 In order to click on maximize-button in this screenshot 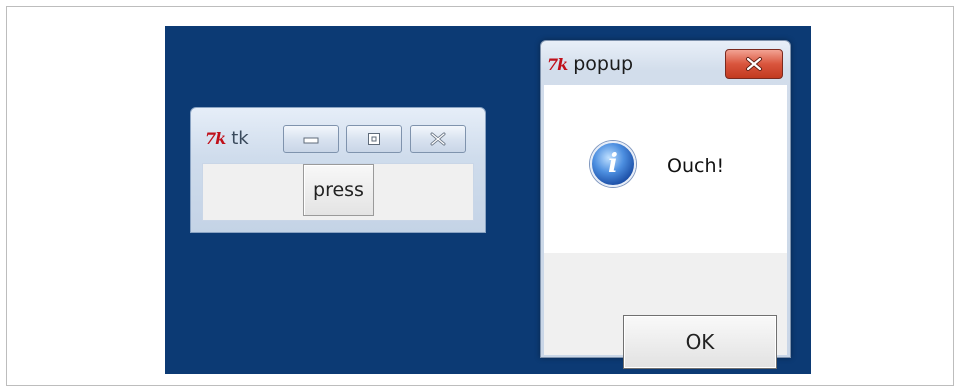, I will do `click(374, 139)`.